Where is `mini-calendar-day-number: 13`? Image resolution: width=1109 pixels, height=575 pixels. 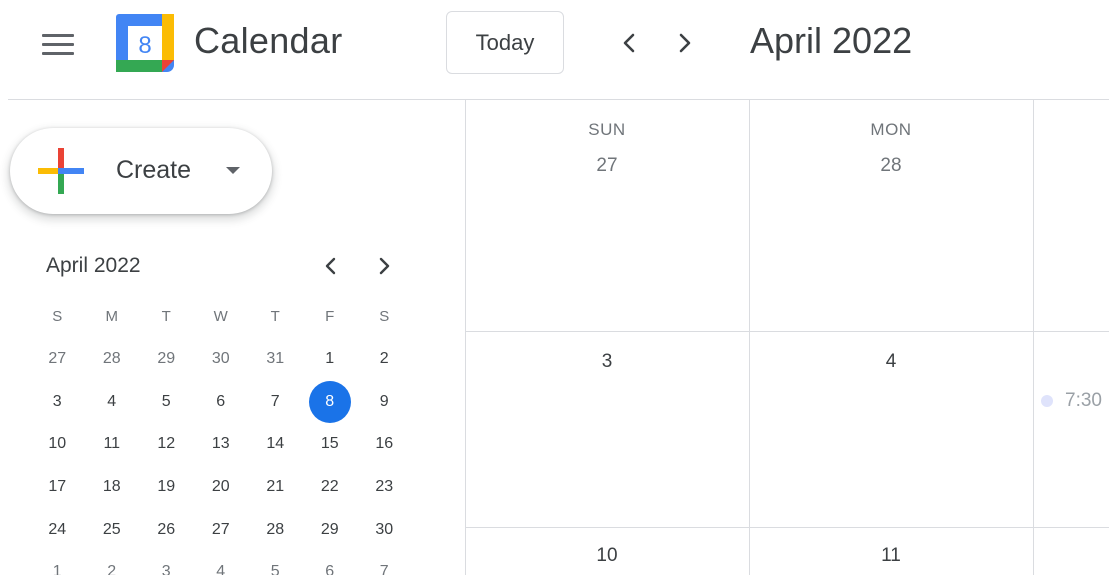
mini-calendar-day-number: 13 is located at coordinates (220, 444).